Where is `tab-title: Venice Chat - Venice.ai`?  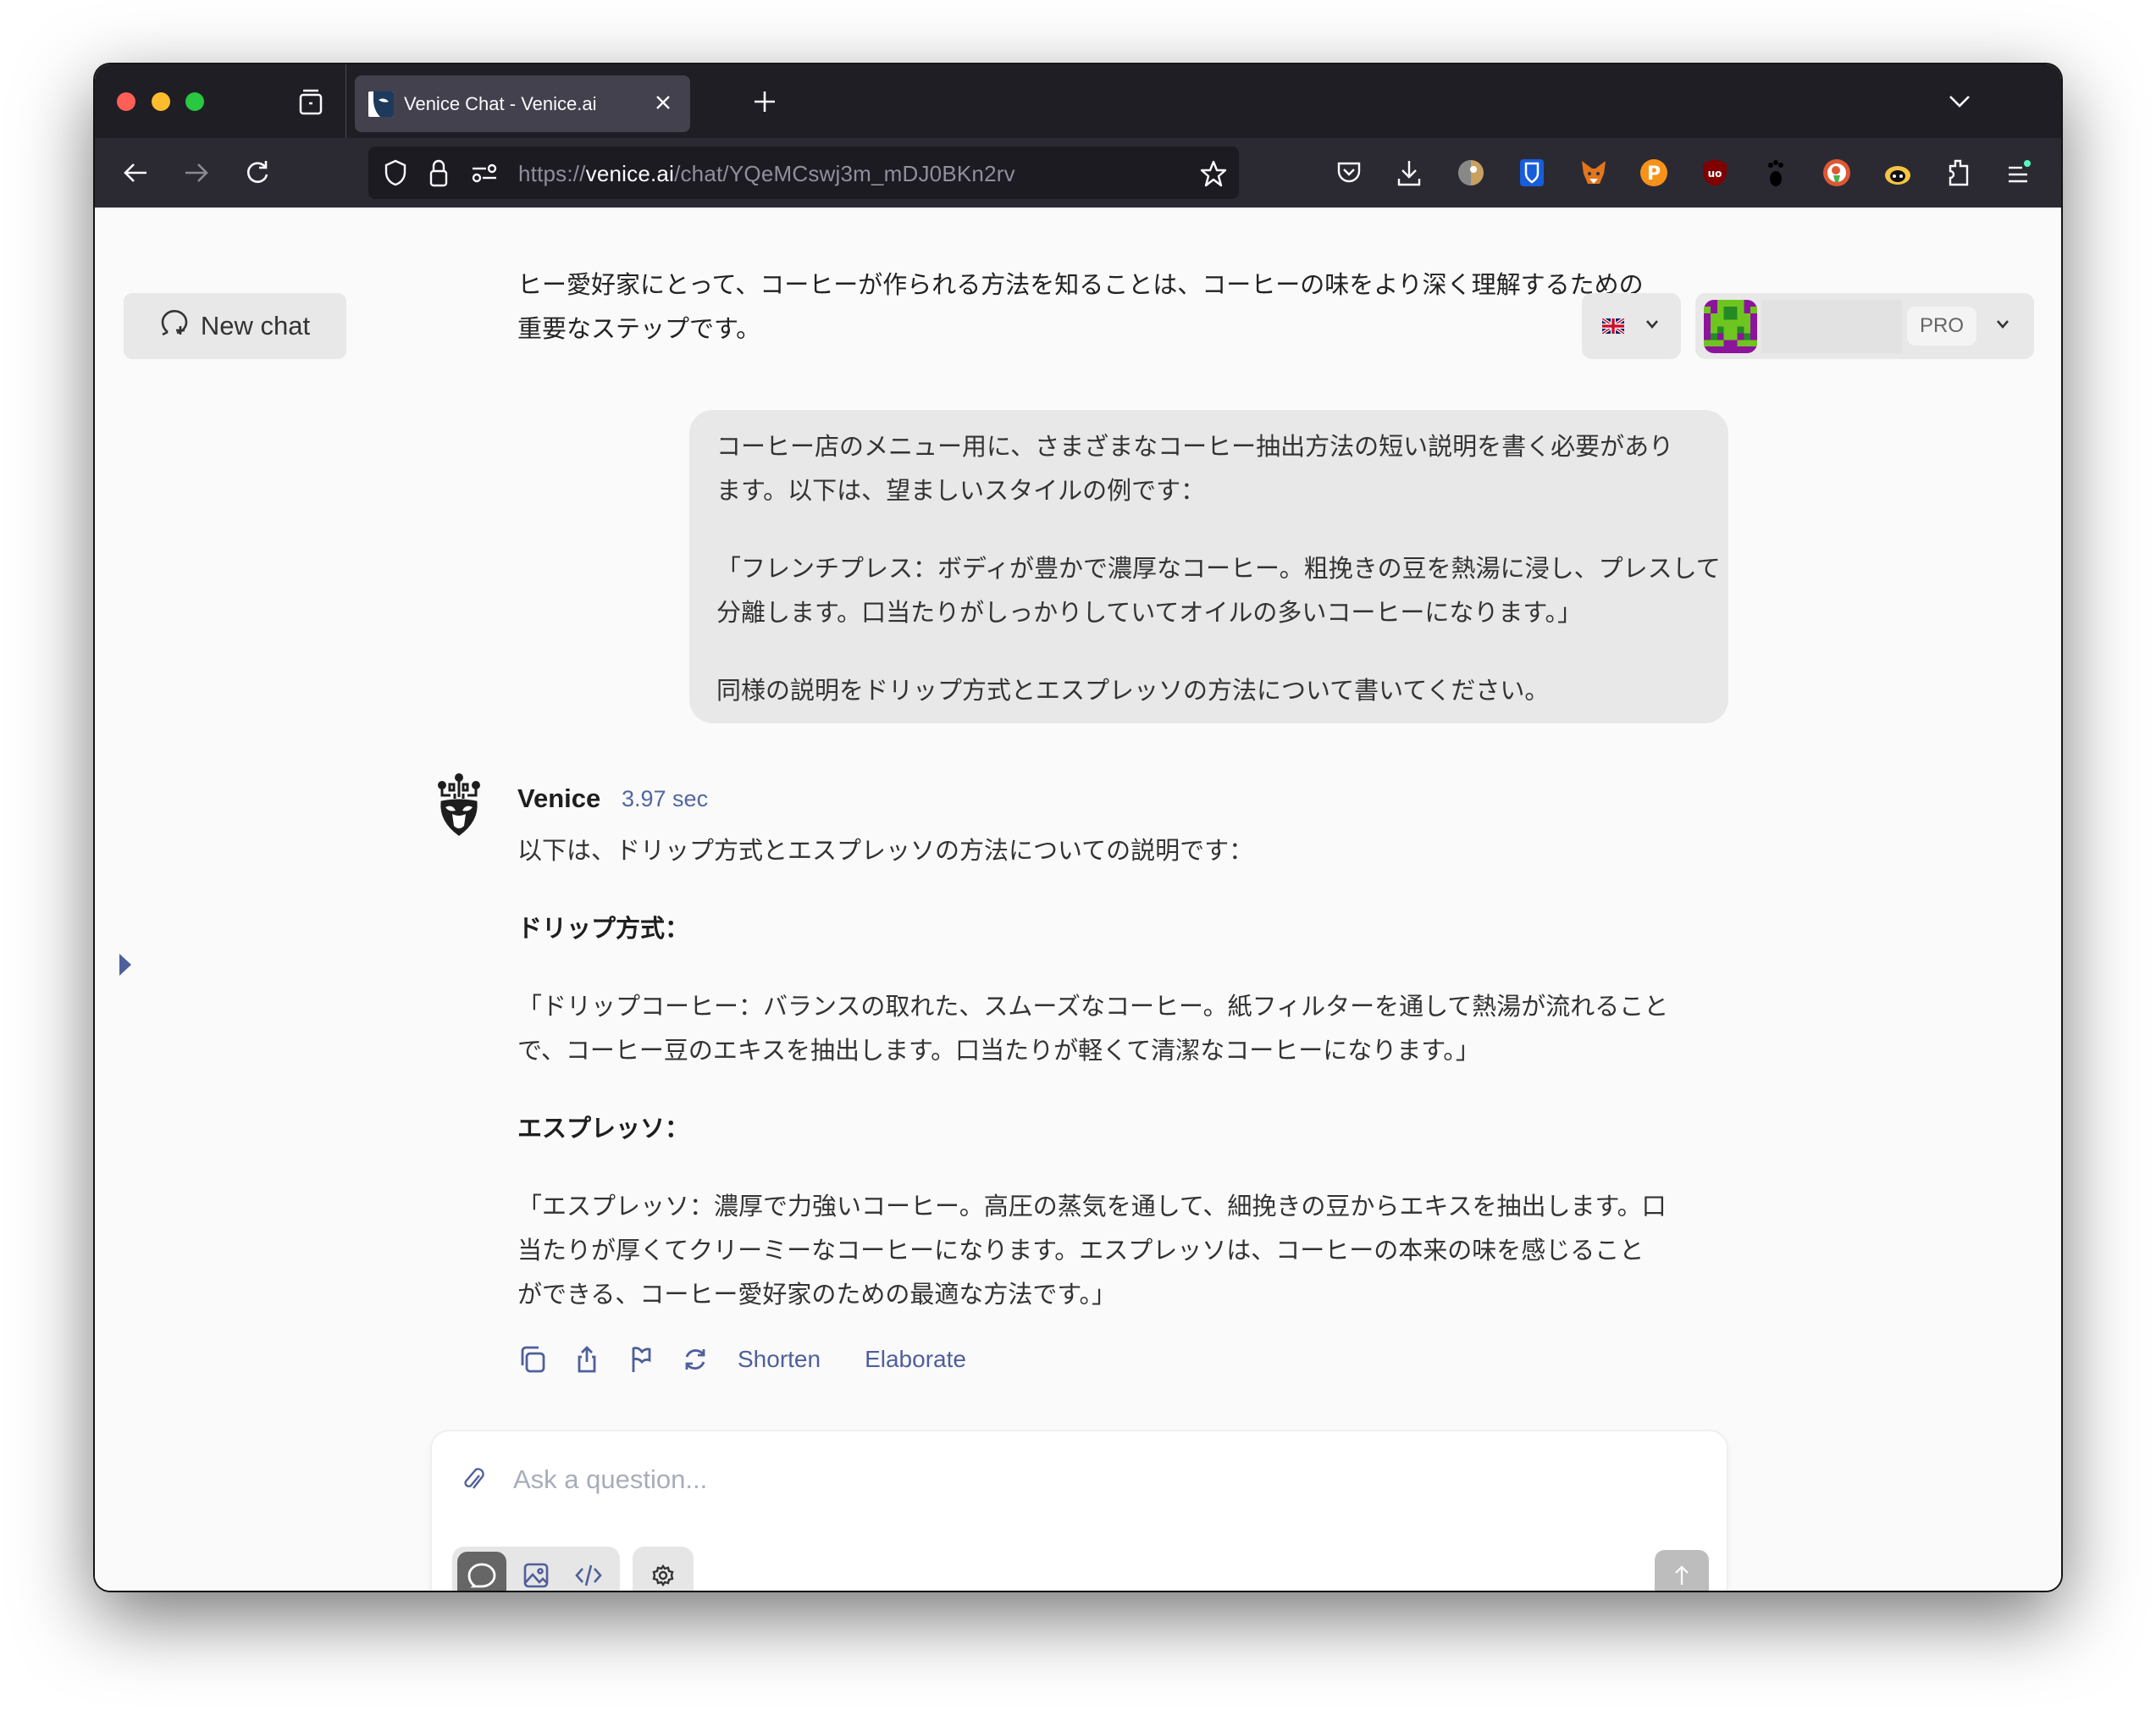 tab-title: Venice Chat - Venice.ai is located at coordinates (501, 104).